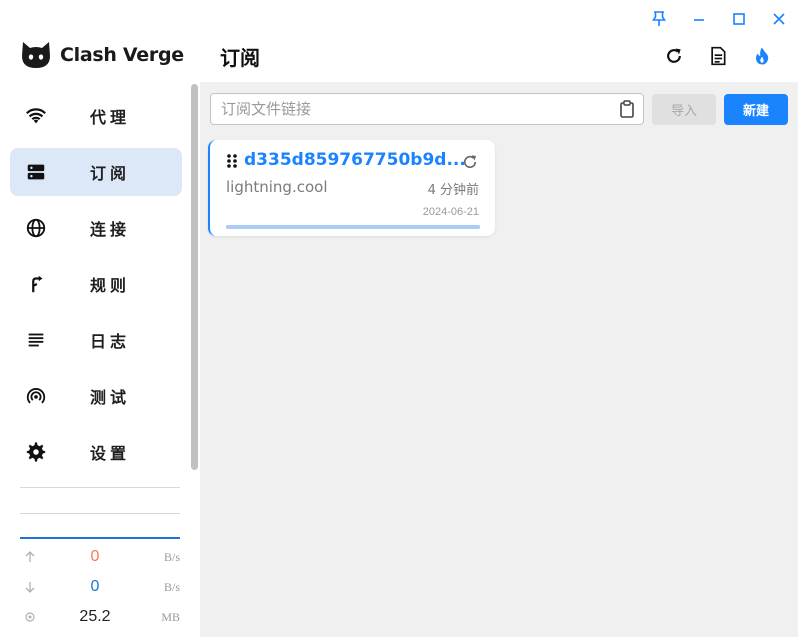 This screenshot has width=798, height=637. I want to click on subscription-url-box, so click(427, 109).